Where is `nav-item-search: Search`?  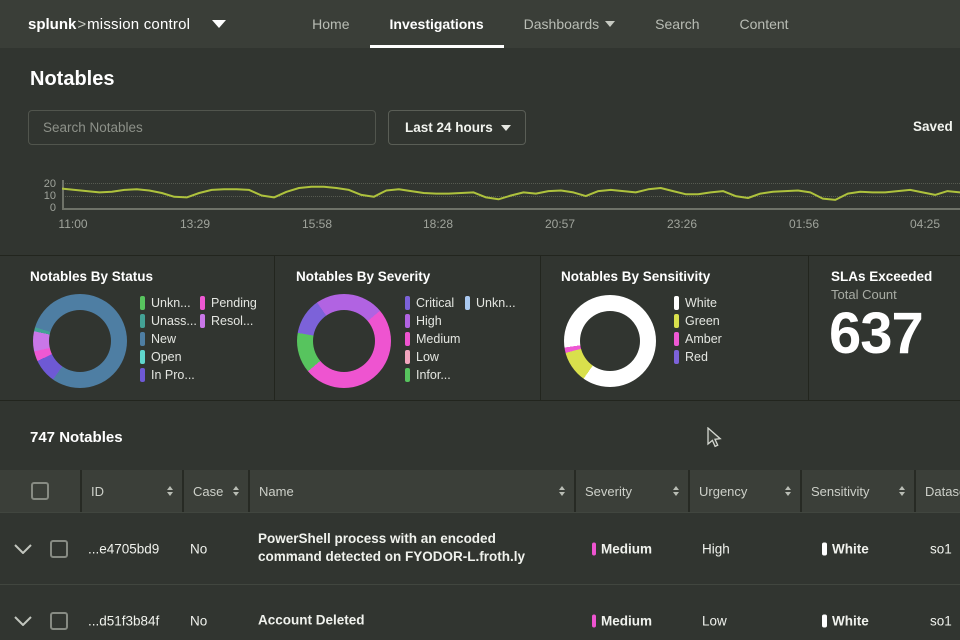
nav-item-search: Search is located at coordinates (677, 24).